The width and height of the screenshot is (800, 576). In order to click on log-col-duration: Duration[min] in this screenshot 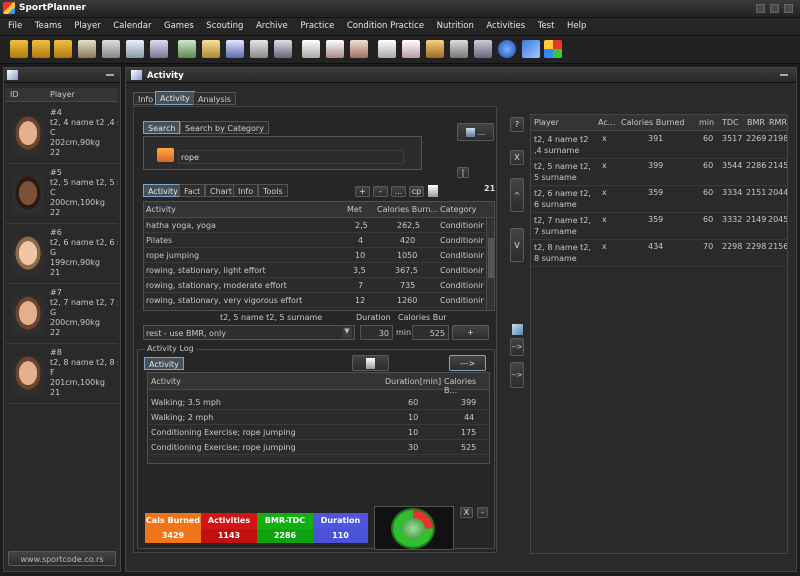, I will do `click(413, 381)`.